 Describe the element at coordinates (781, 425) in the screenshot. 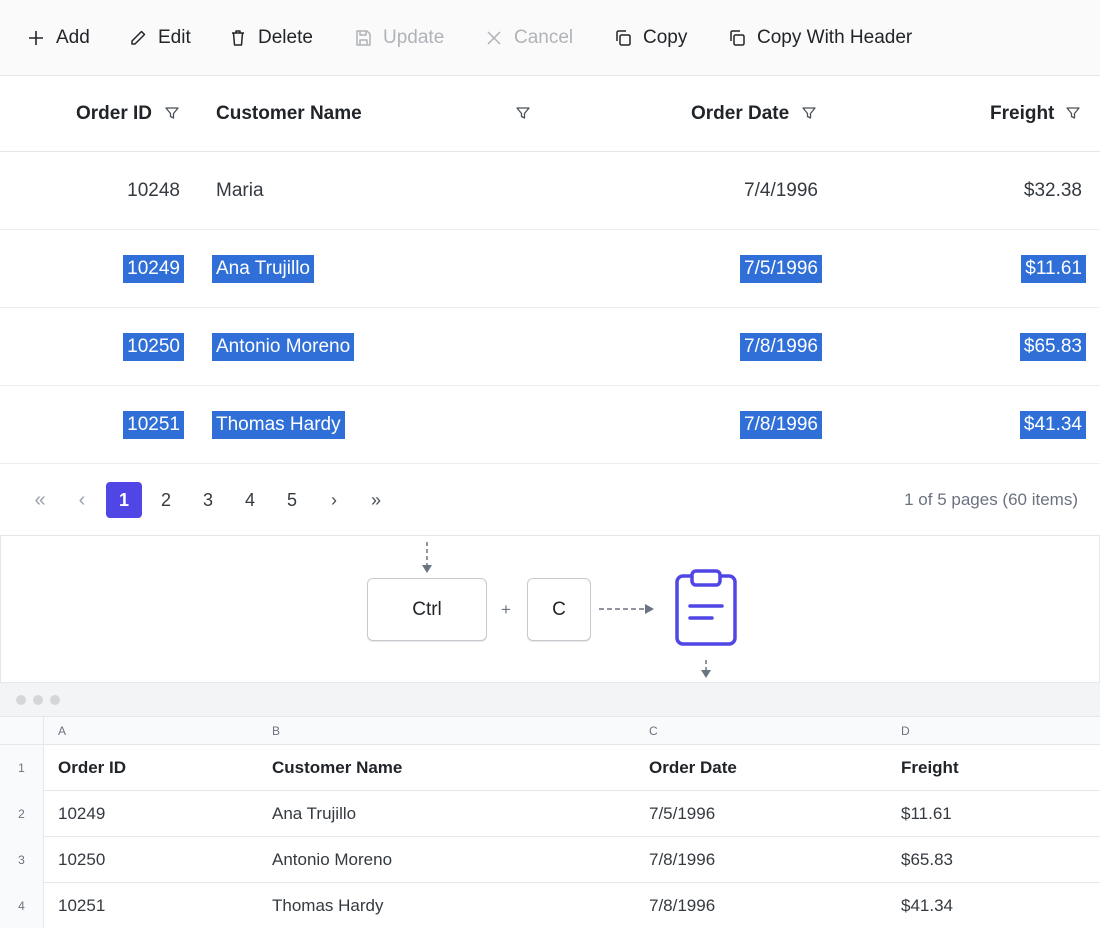

I see `order-date-cell: 7/8/1996` at that location.